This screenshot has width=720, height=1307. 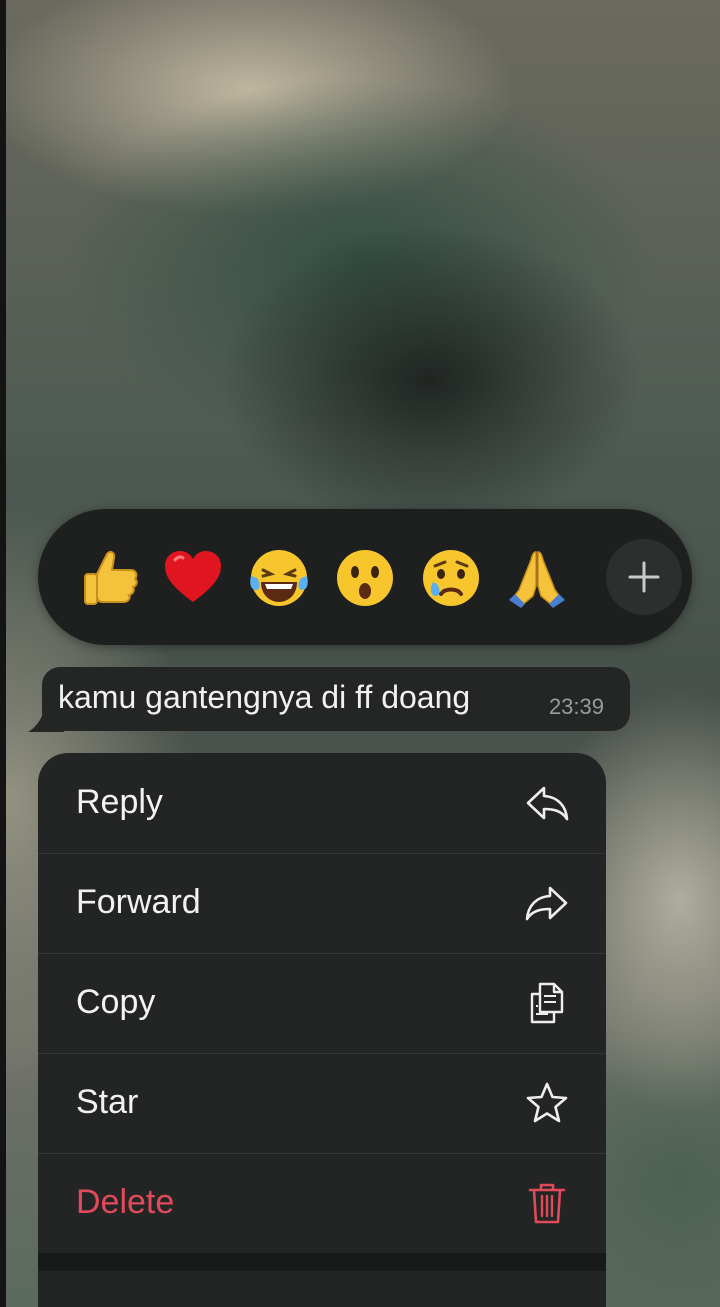 I want to click on more-reactions-button, so click(x=644, y=577).